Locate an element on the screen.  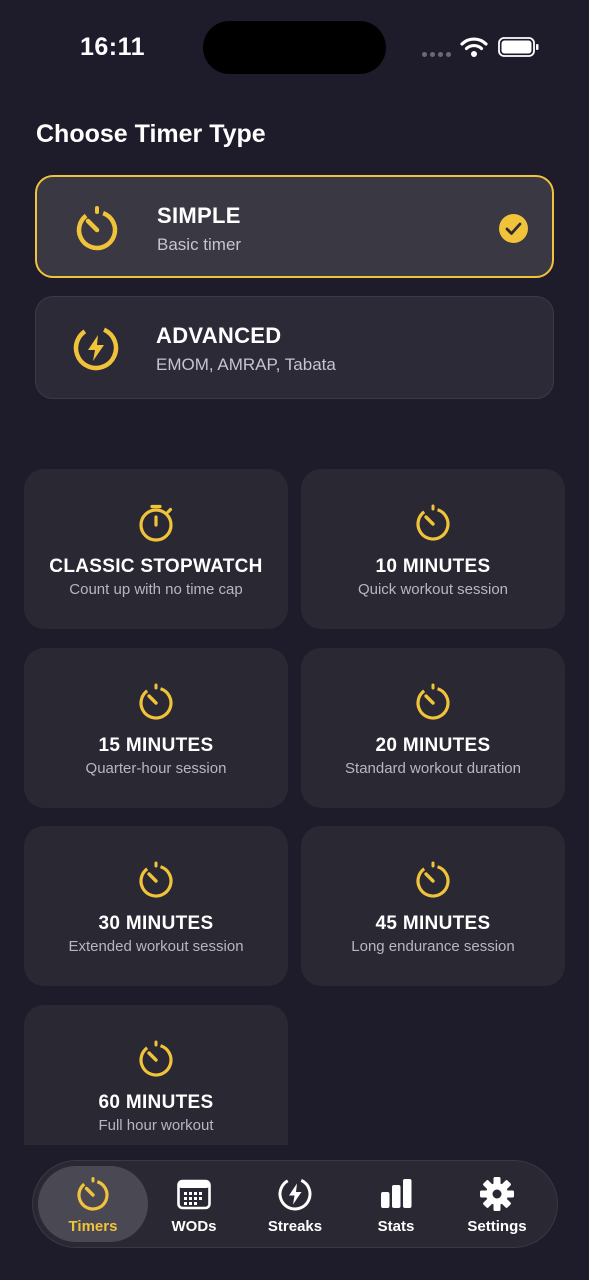
timer-title: 60 MINUTES is located at coordinates (156, 1102).